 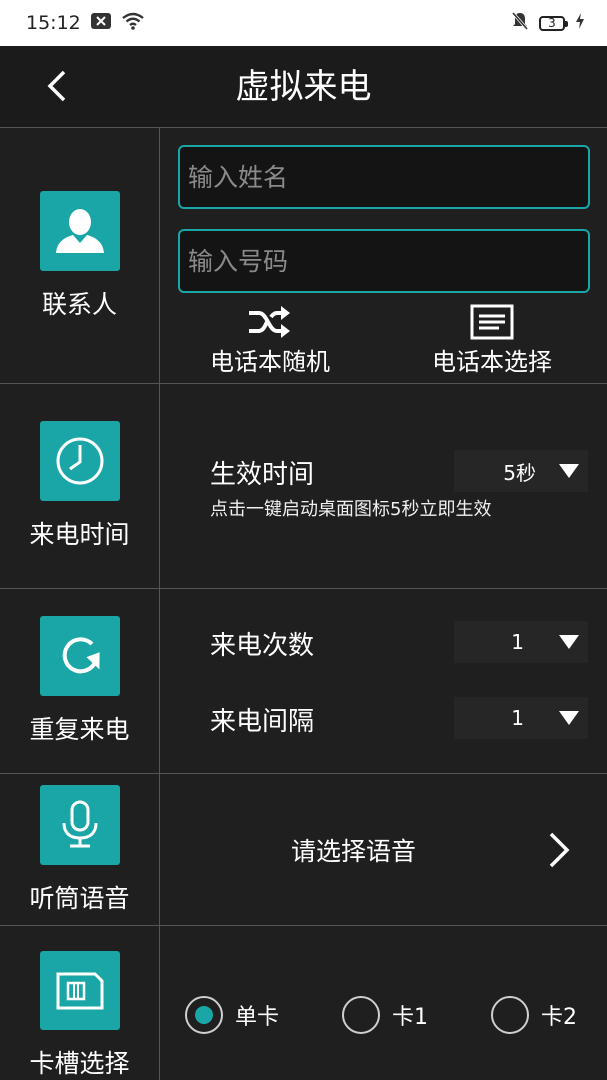 What do you see at coordinates (303, 23) in the screenshot?
I see `status-bar: 15:12 3` at bounding box center [303, 23].